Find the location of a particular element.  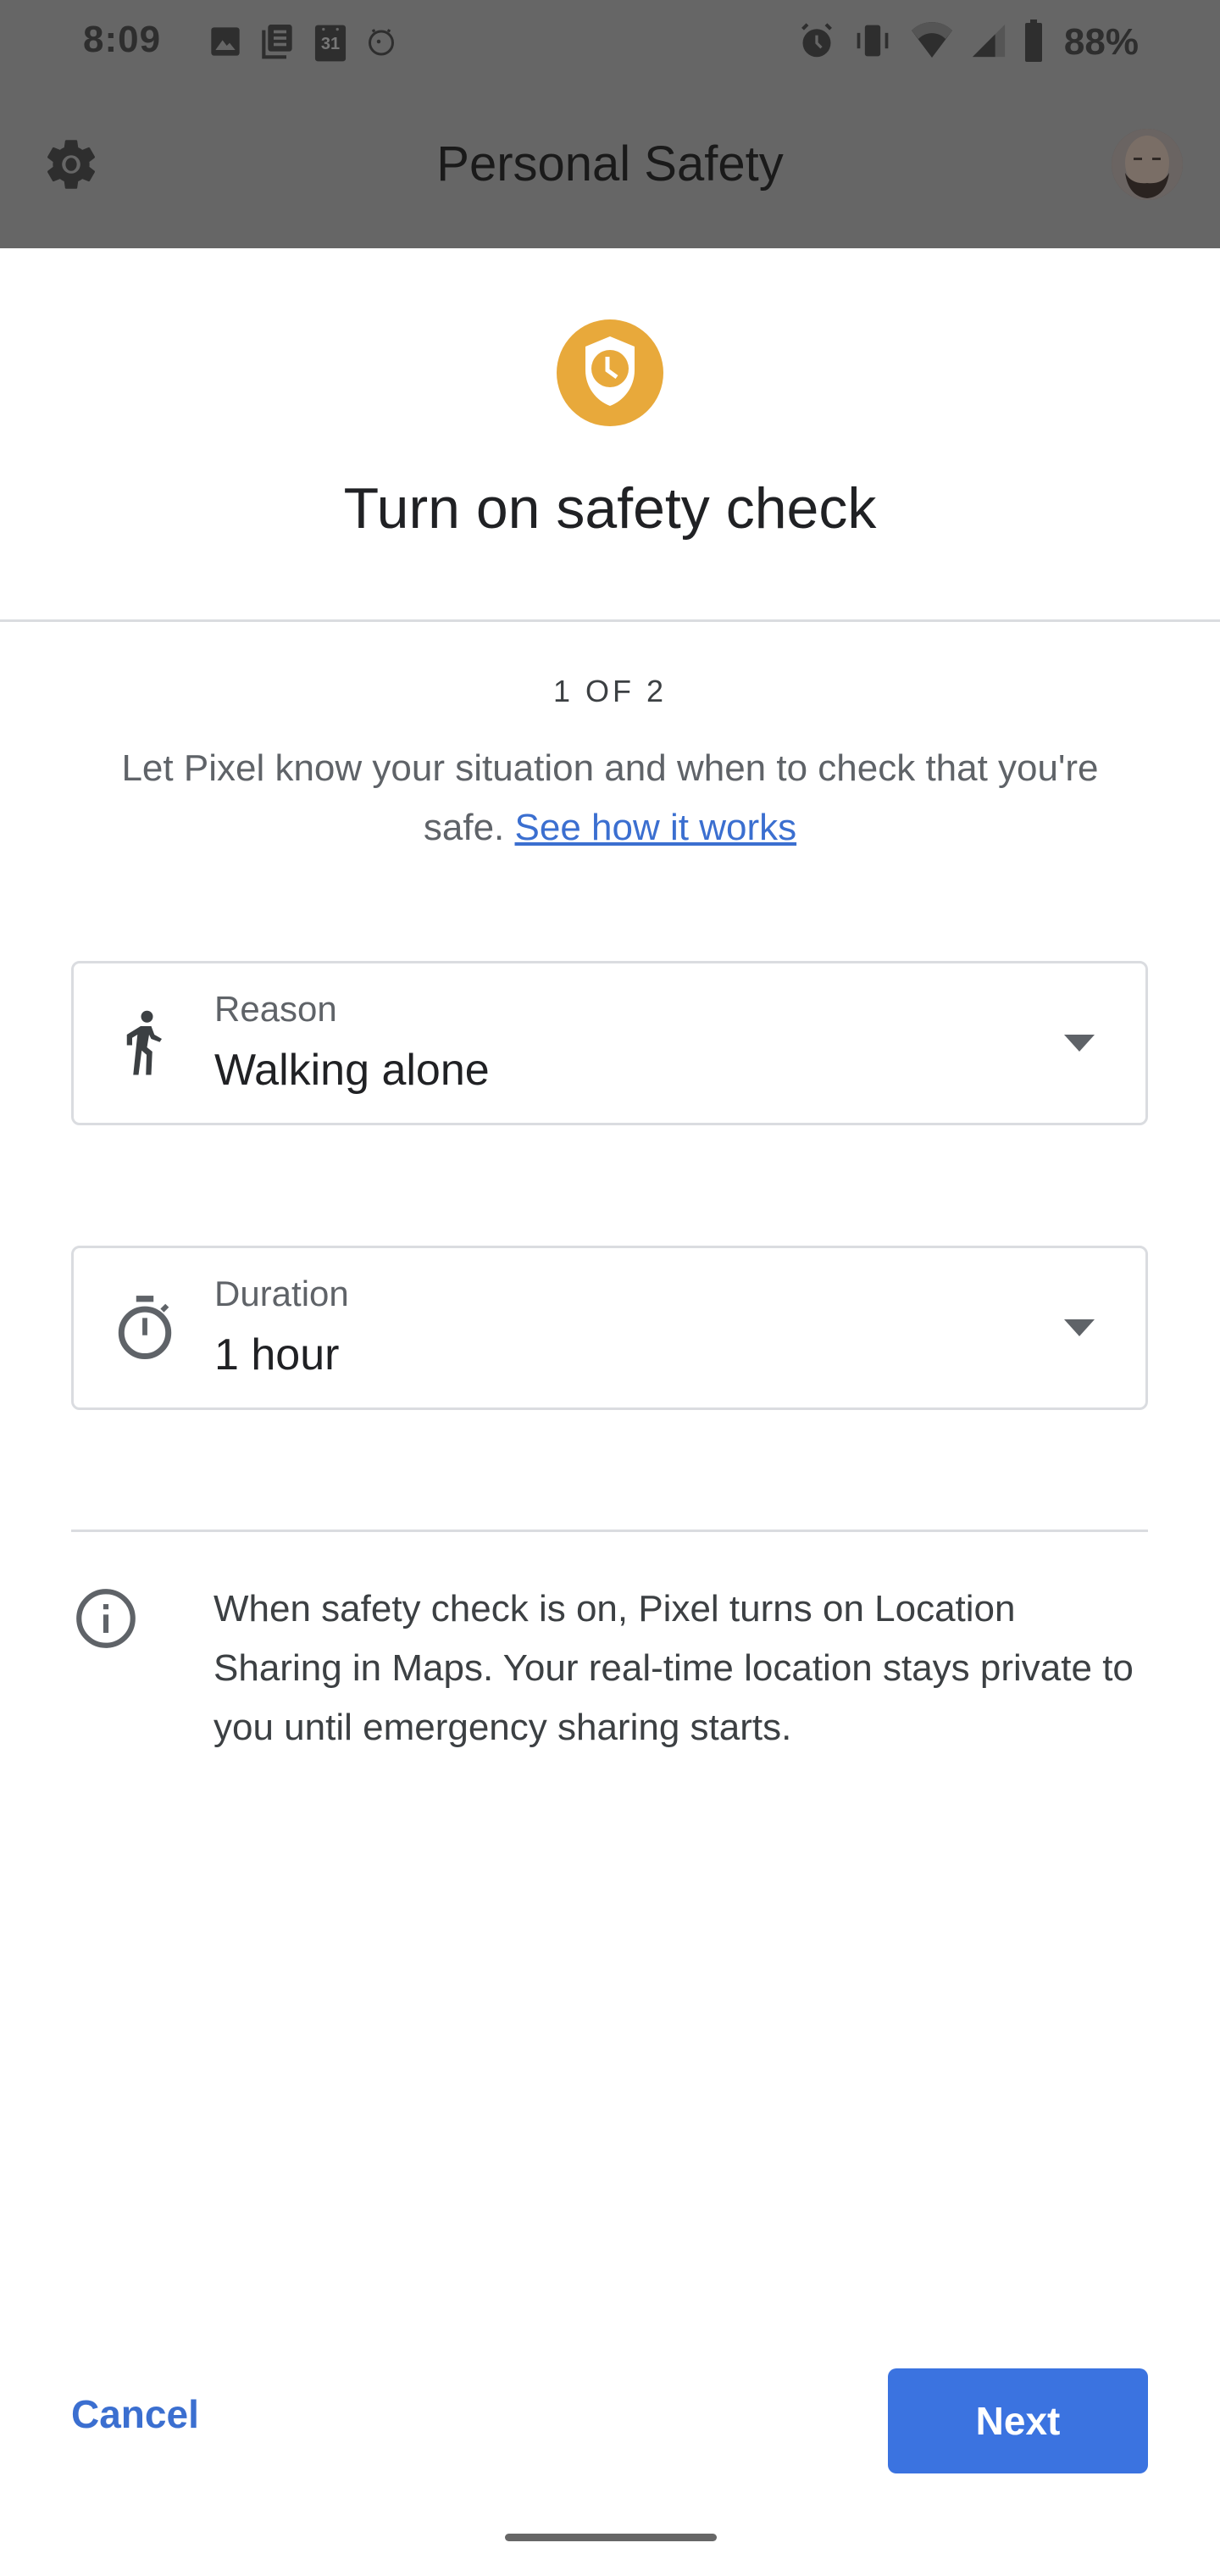

digital-wellbeing-icon is located at coordinates (381, 43).